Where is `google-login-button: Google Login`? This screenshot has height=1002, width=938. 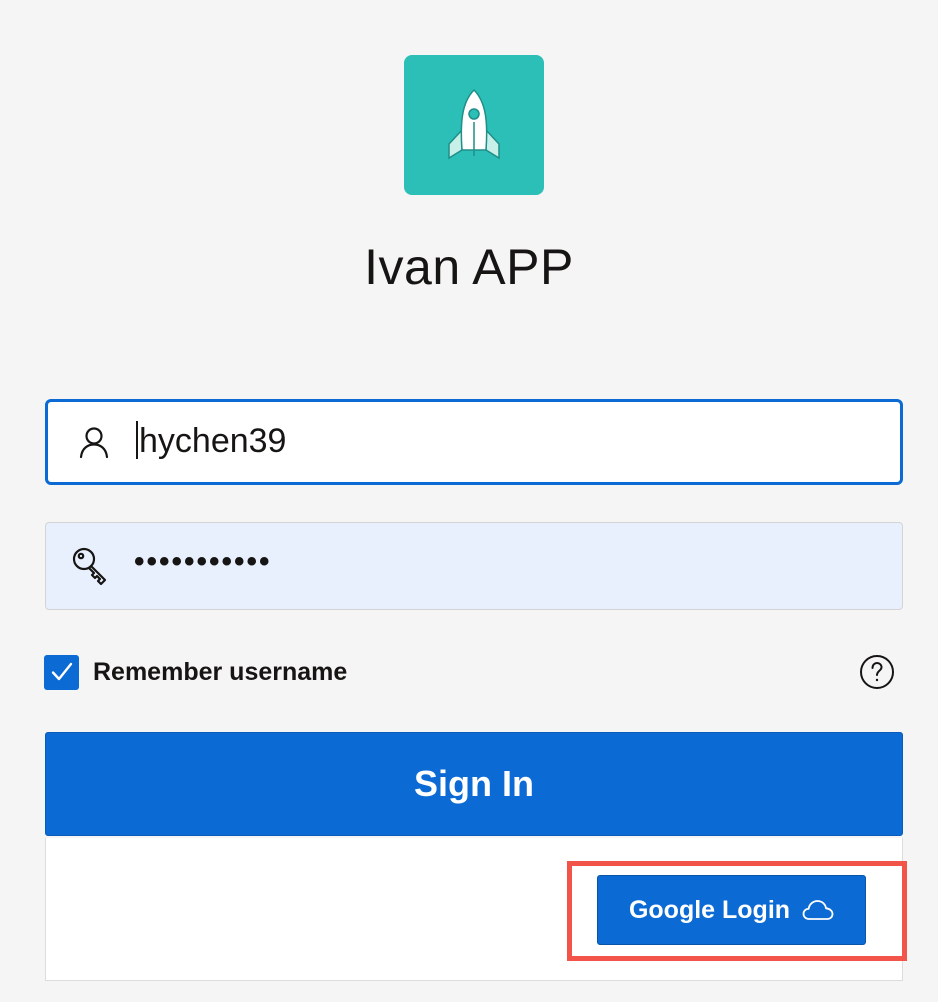 google-login-button: Google Login is located at coordinates (731, 910).